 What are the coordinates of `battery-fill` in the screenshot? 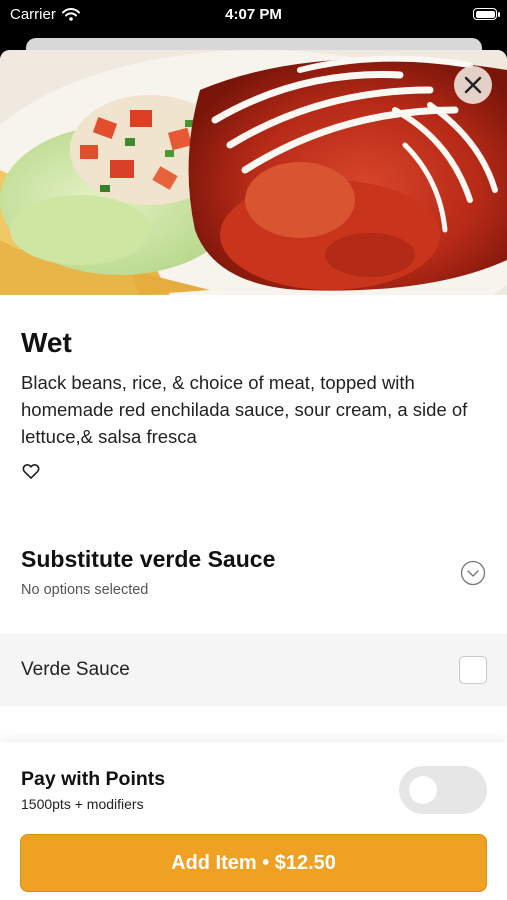 It's located at (485, 14).